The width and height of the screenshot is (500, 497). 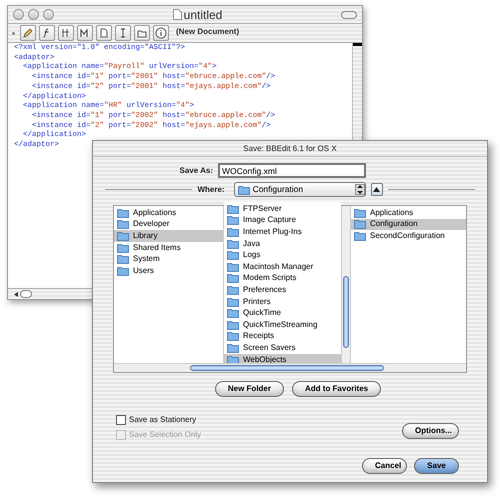 I want to click on browser-item: FTPServer, so click(x=282, y=209).